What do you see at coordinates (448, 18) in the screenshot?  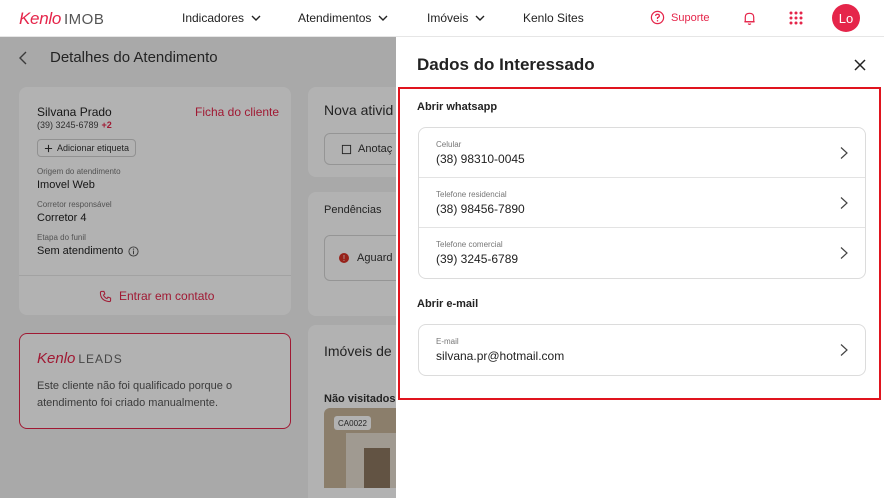 I see `nav-label: Imóveis` at bounding box center [448, 18].